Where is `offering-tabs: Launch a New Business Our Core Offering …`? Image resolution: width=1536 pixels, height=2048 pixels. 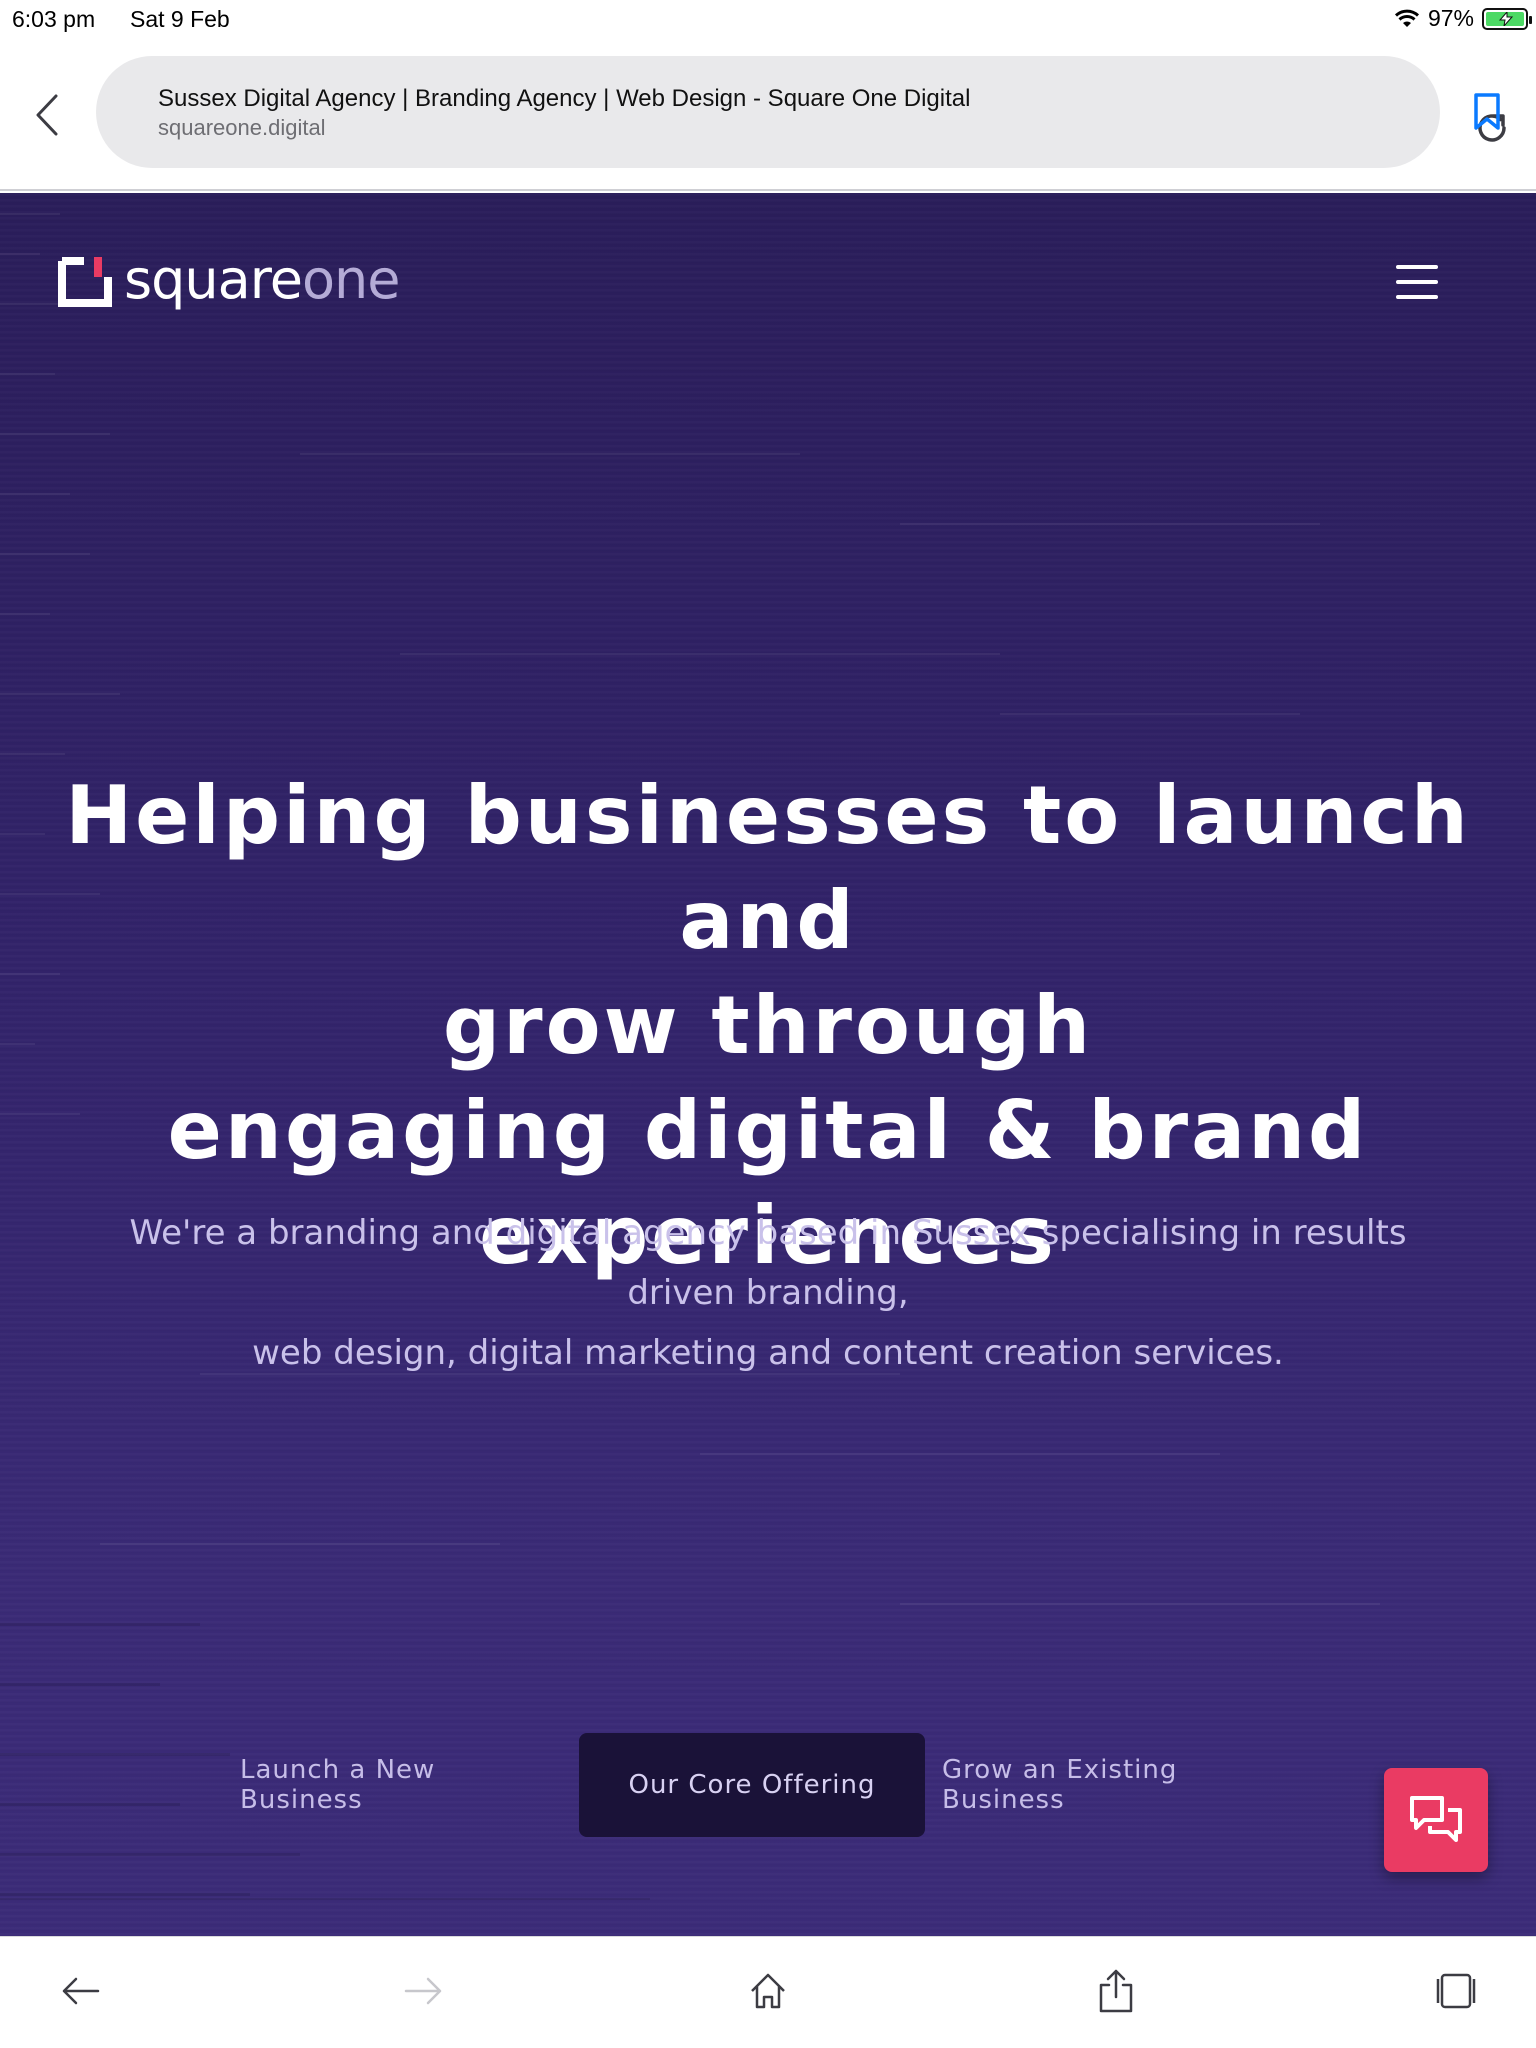 offering-tabs: Launch a New Business Our Core Offering … is located at coordinates (768, 1785).